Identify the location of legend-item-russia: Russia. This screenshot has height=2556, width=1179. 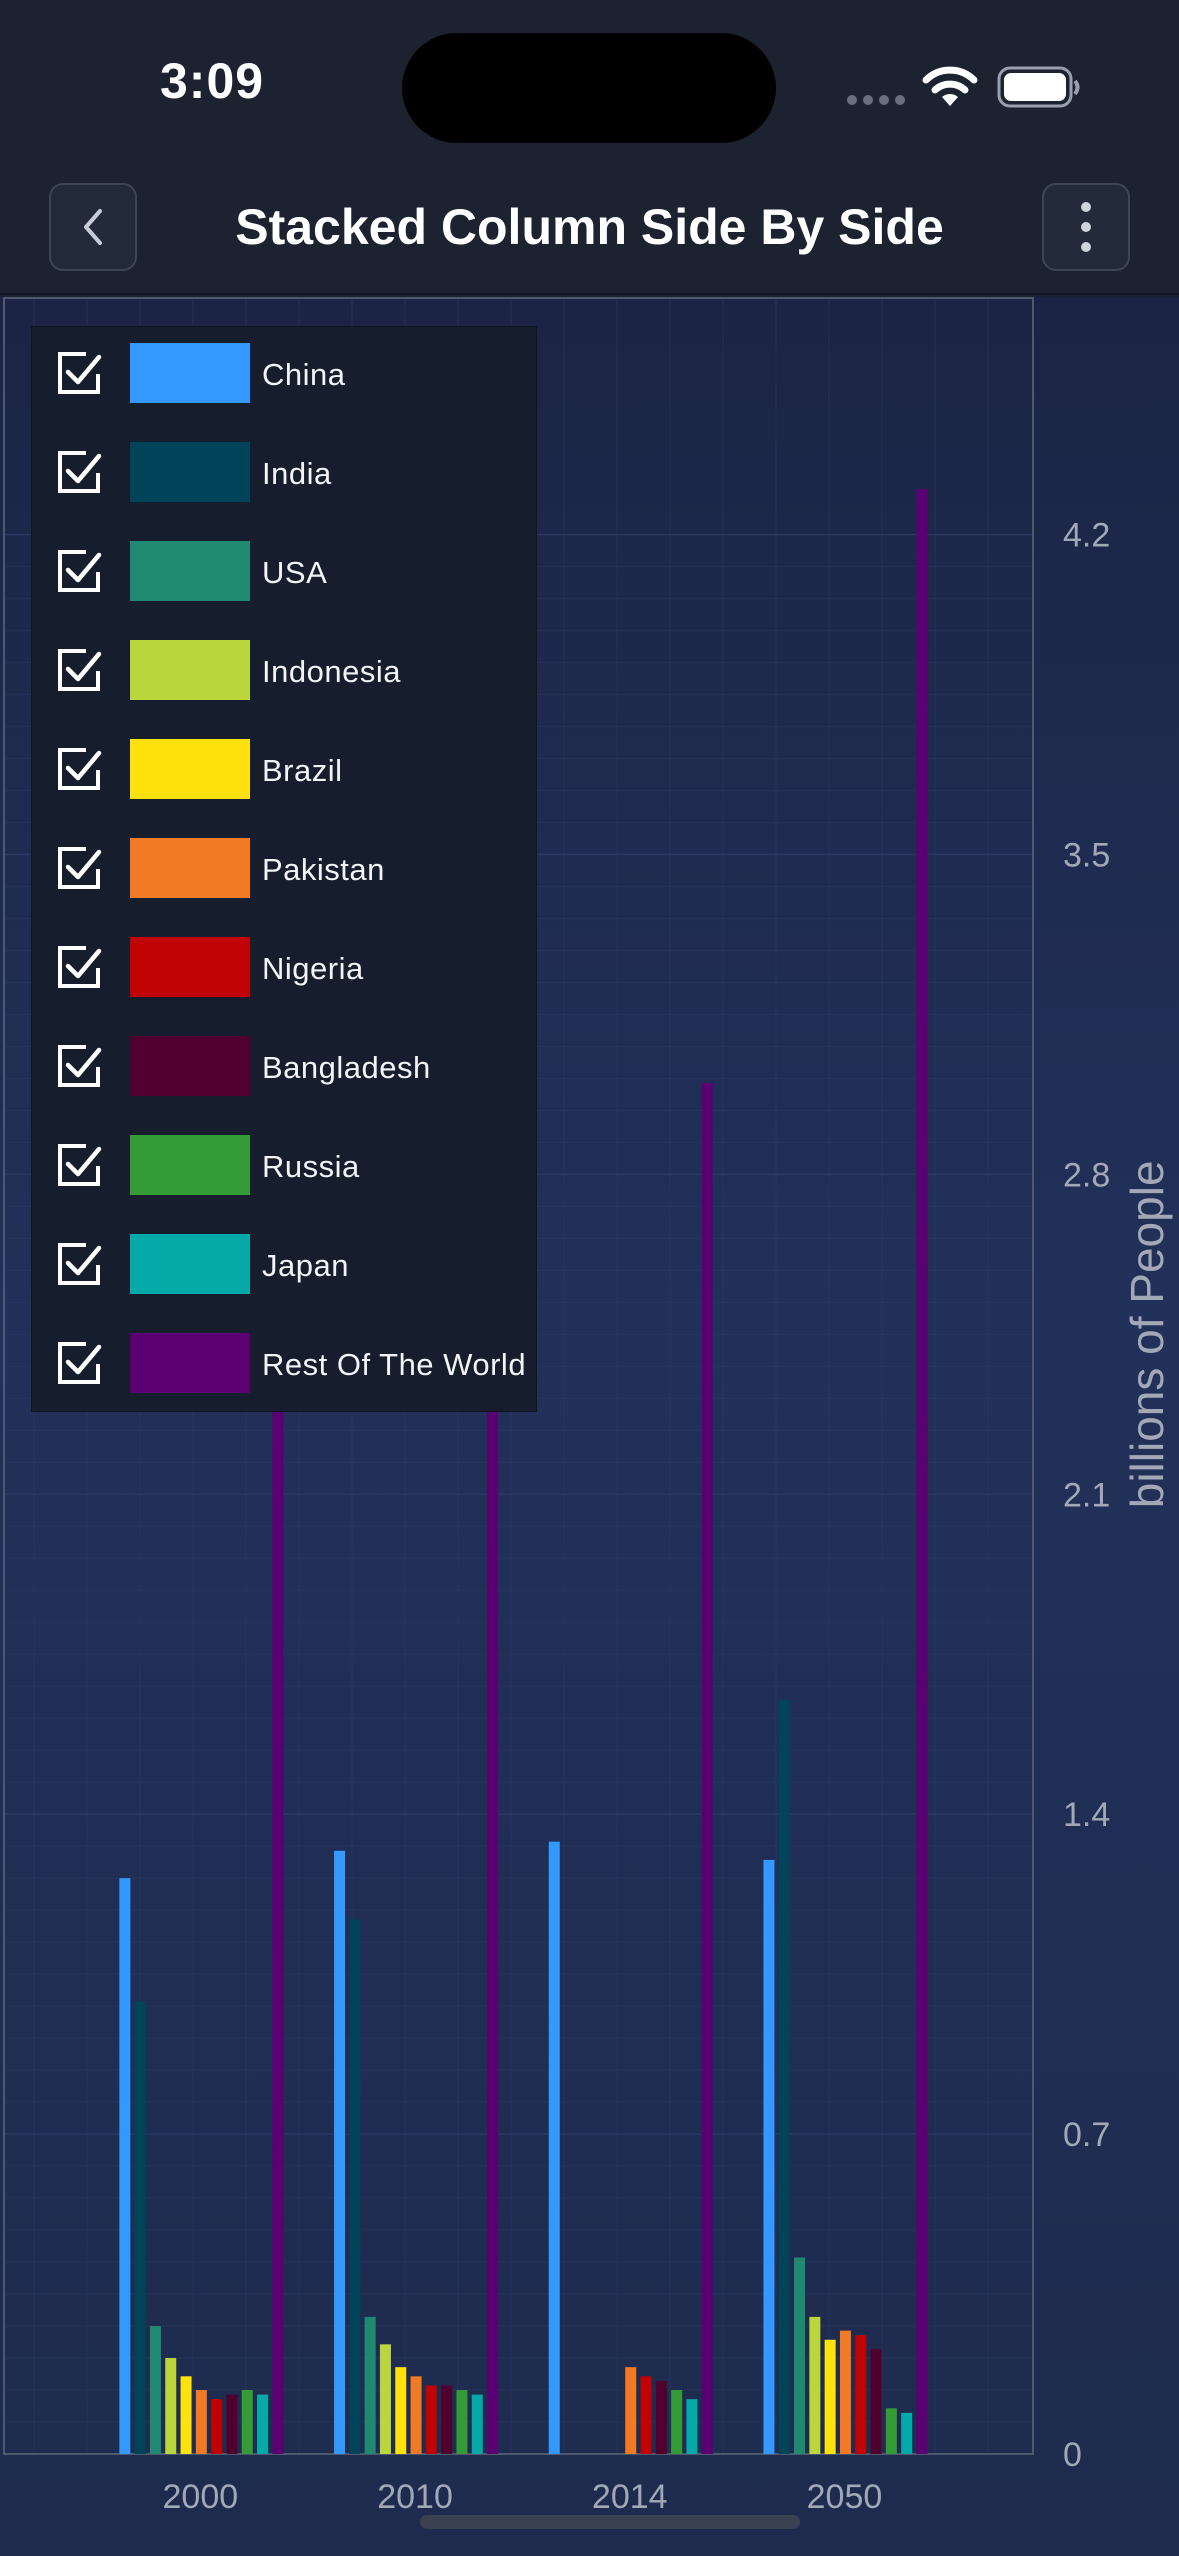
(285, 1168).